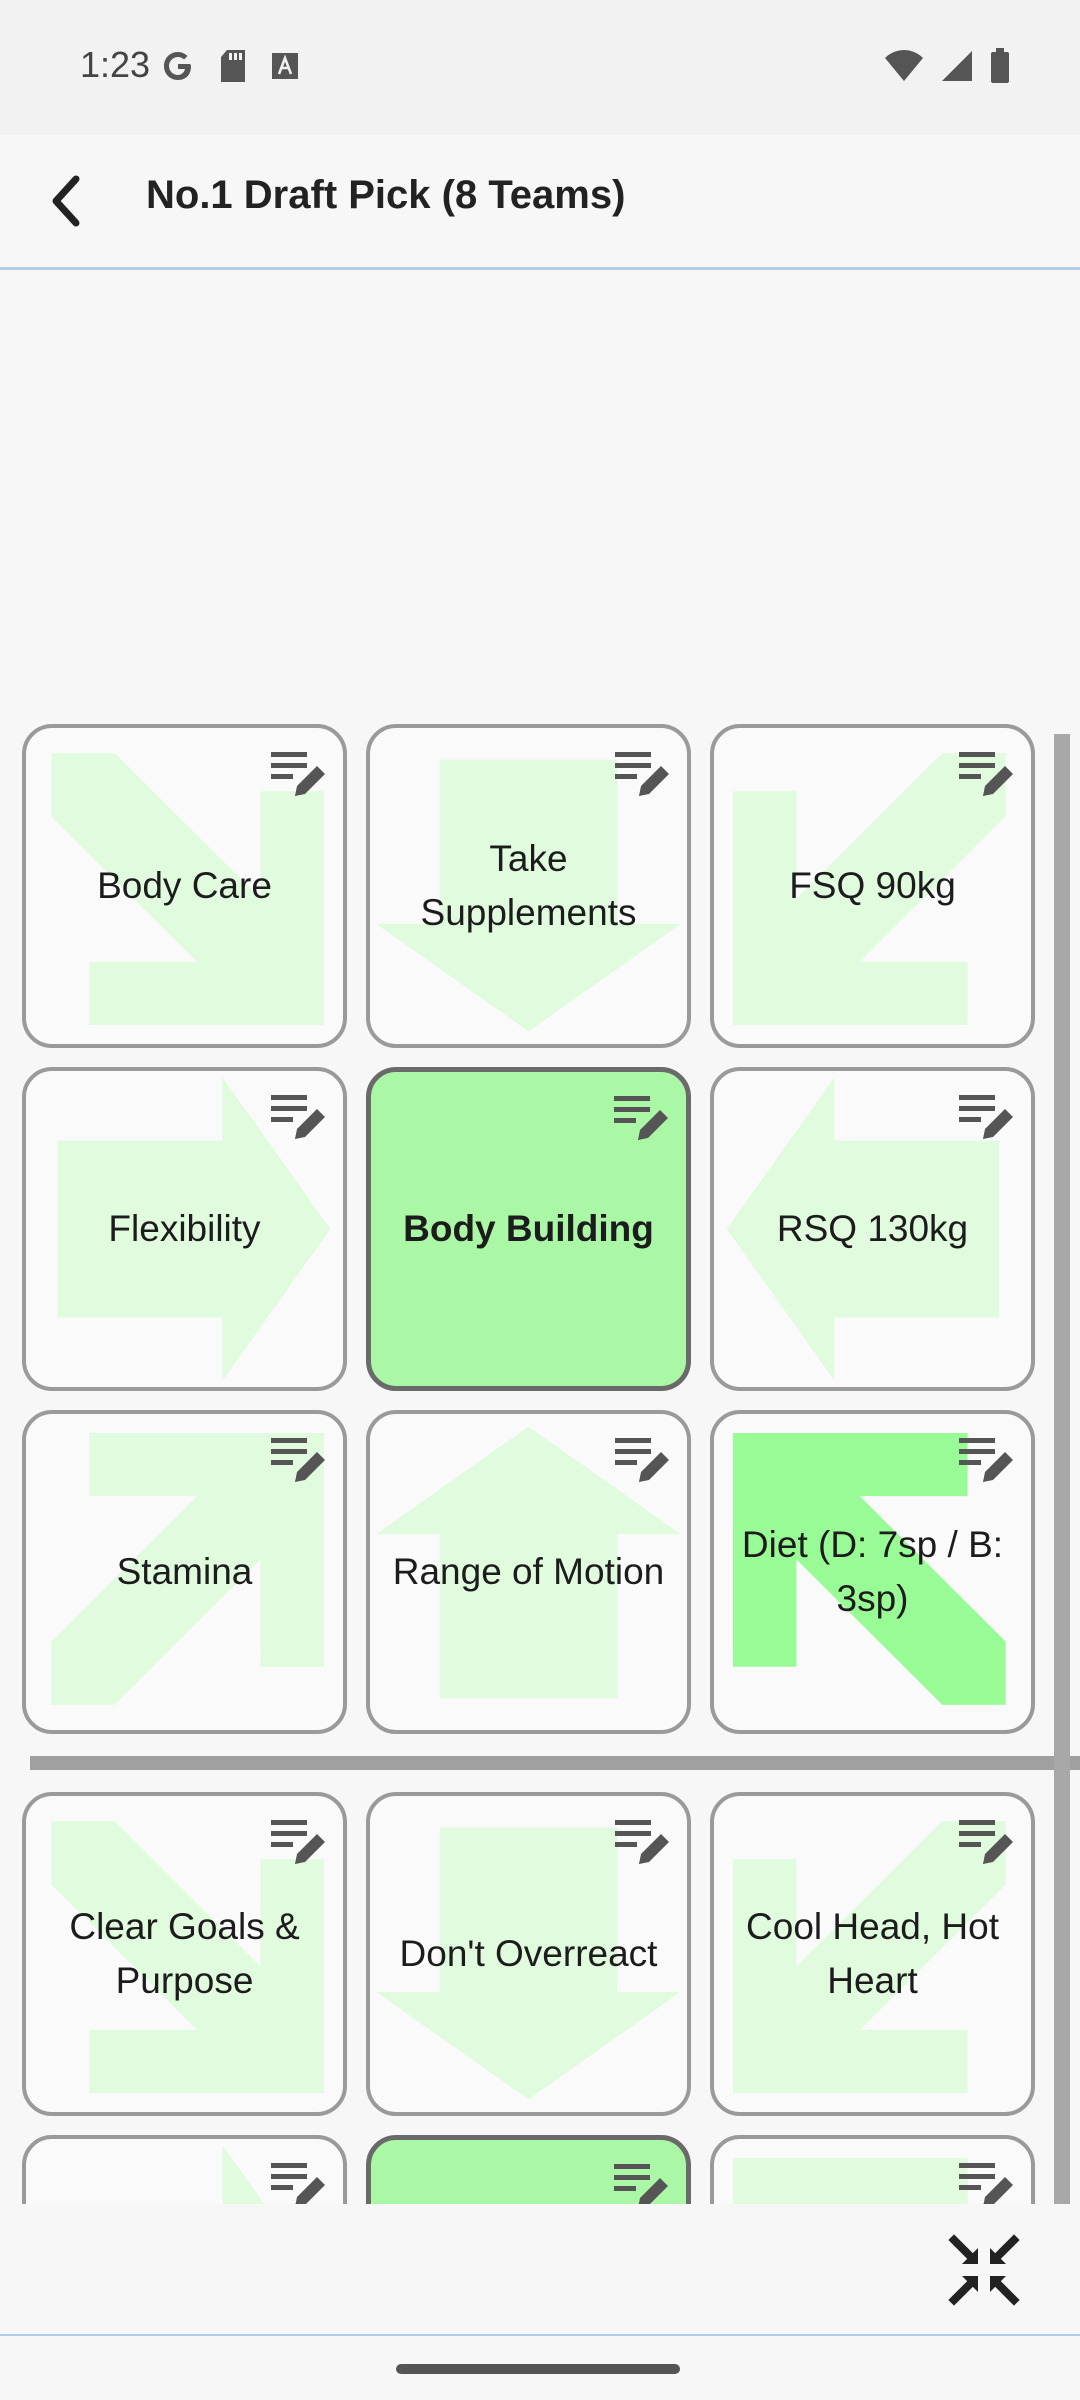  Describe the element at coordinates (1000, 65) in the screenshot. I see `battery-icon` at that location.